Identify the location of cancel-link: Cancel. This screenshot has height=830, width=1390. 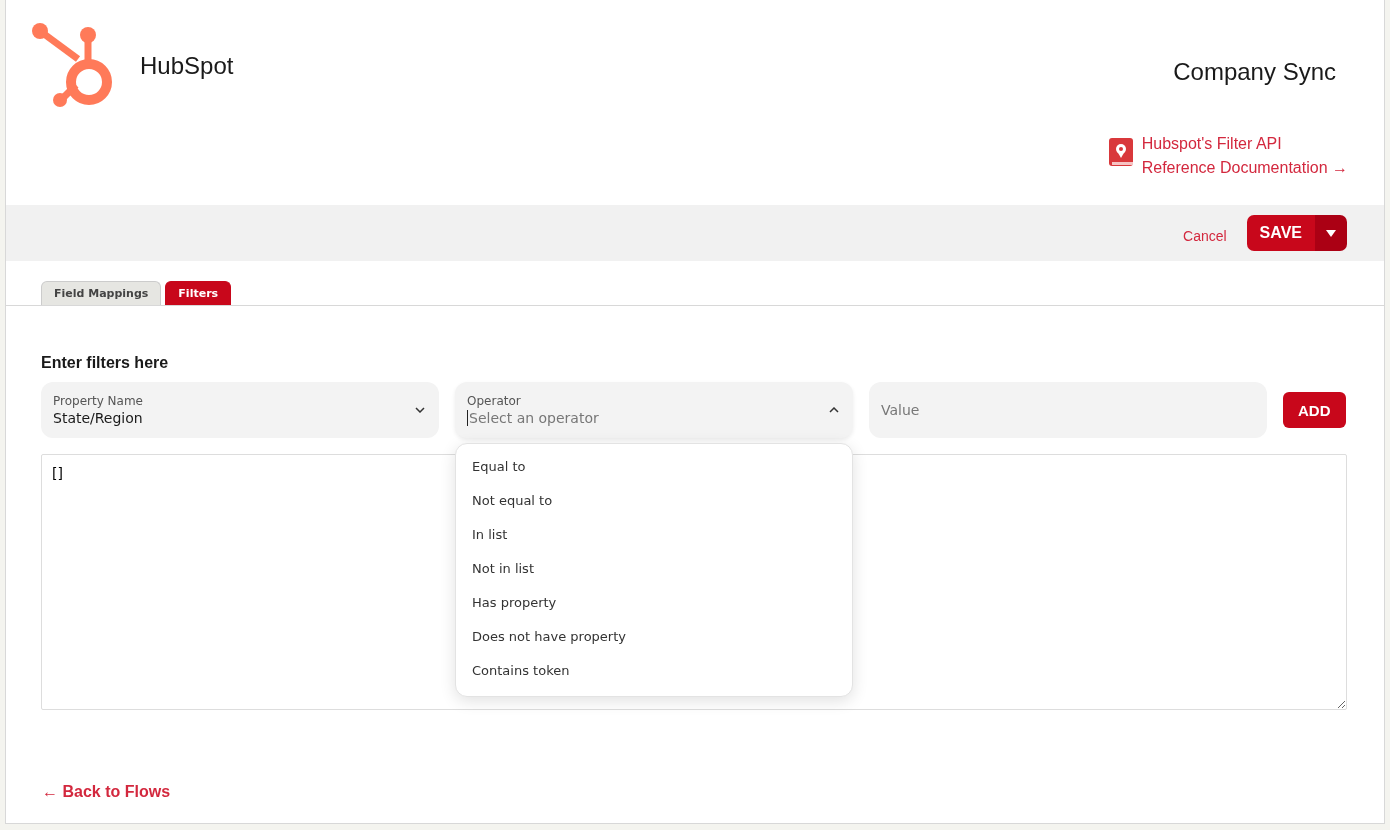
(1205, 236).